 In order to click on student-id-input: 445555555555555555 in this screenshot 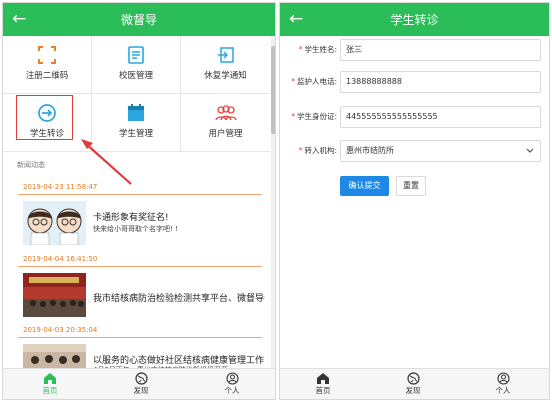, I will do `click(440, 117)`.